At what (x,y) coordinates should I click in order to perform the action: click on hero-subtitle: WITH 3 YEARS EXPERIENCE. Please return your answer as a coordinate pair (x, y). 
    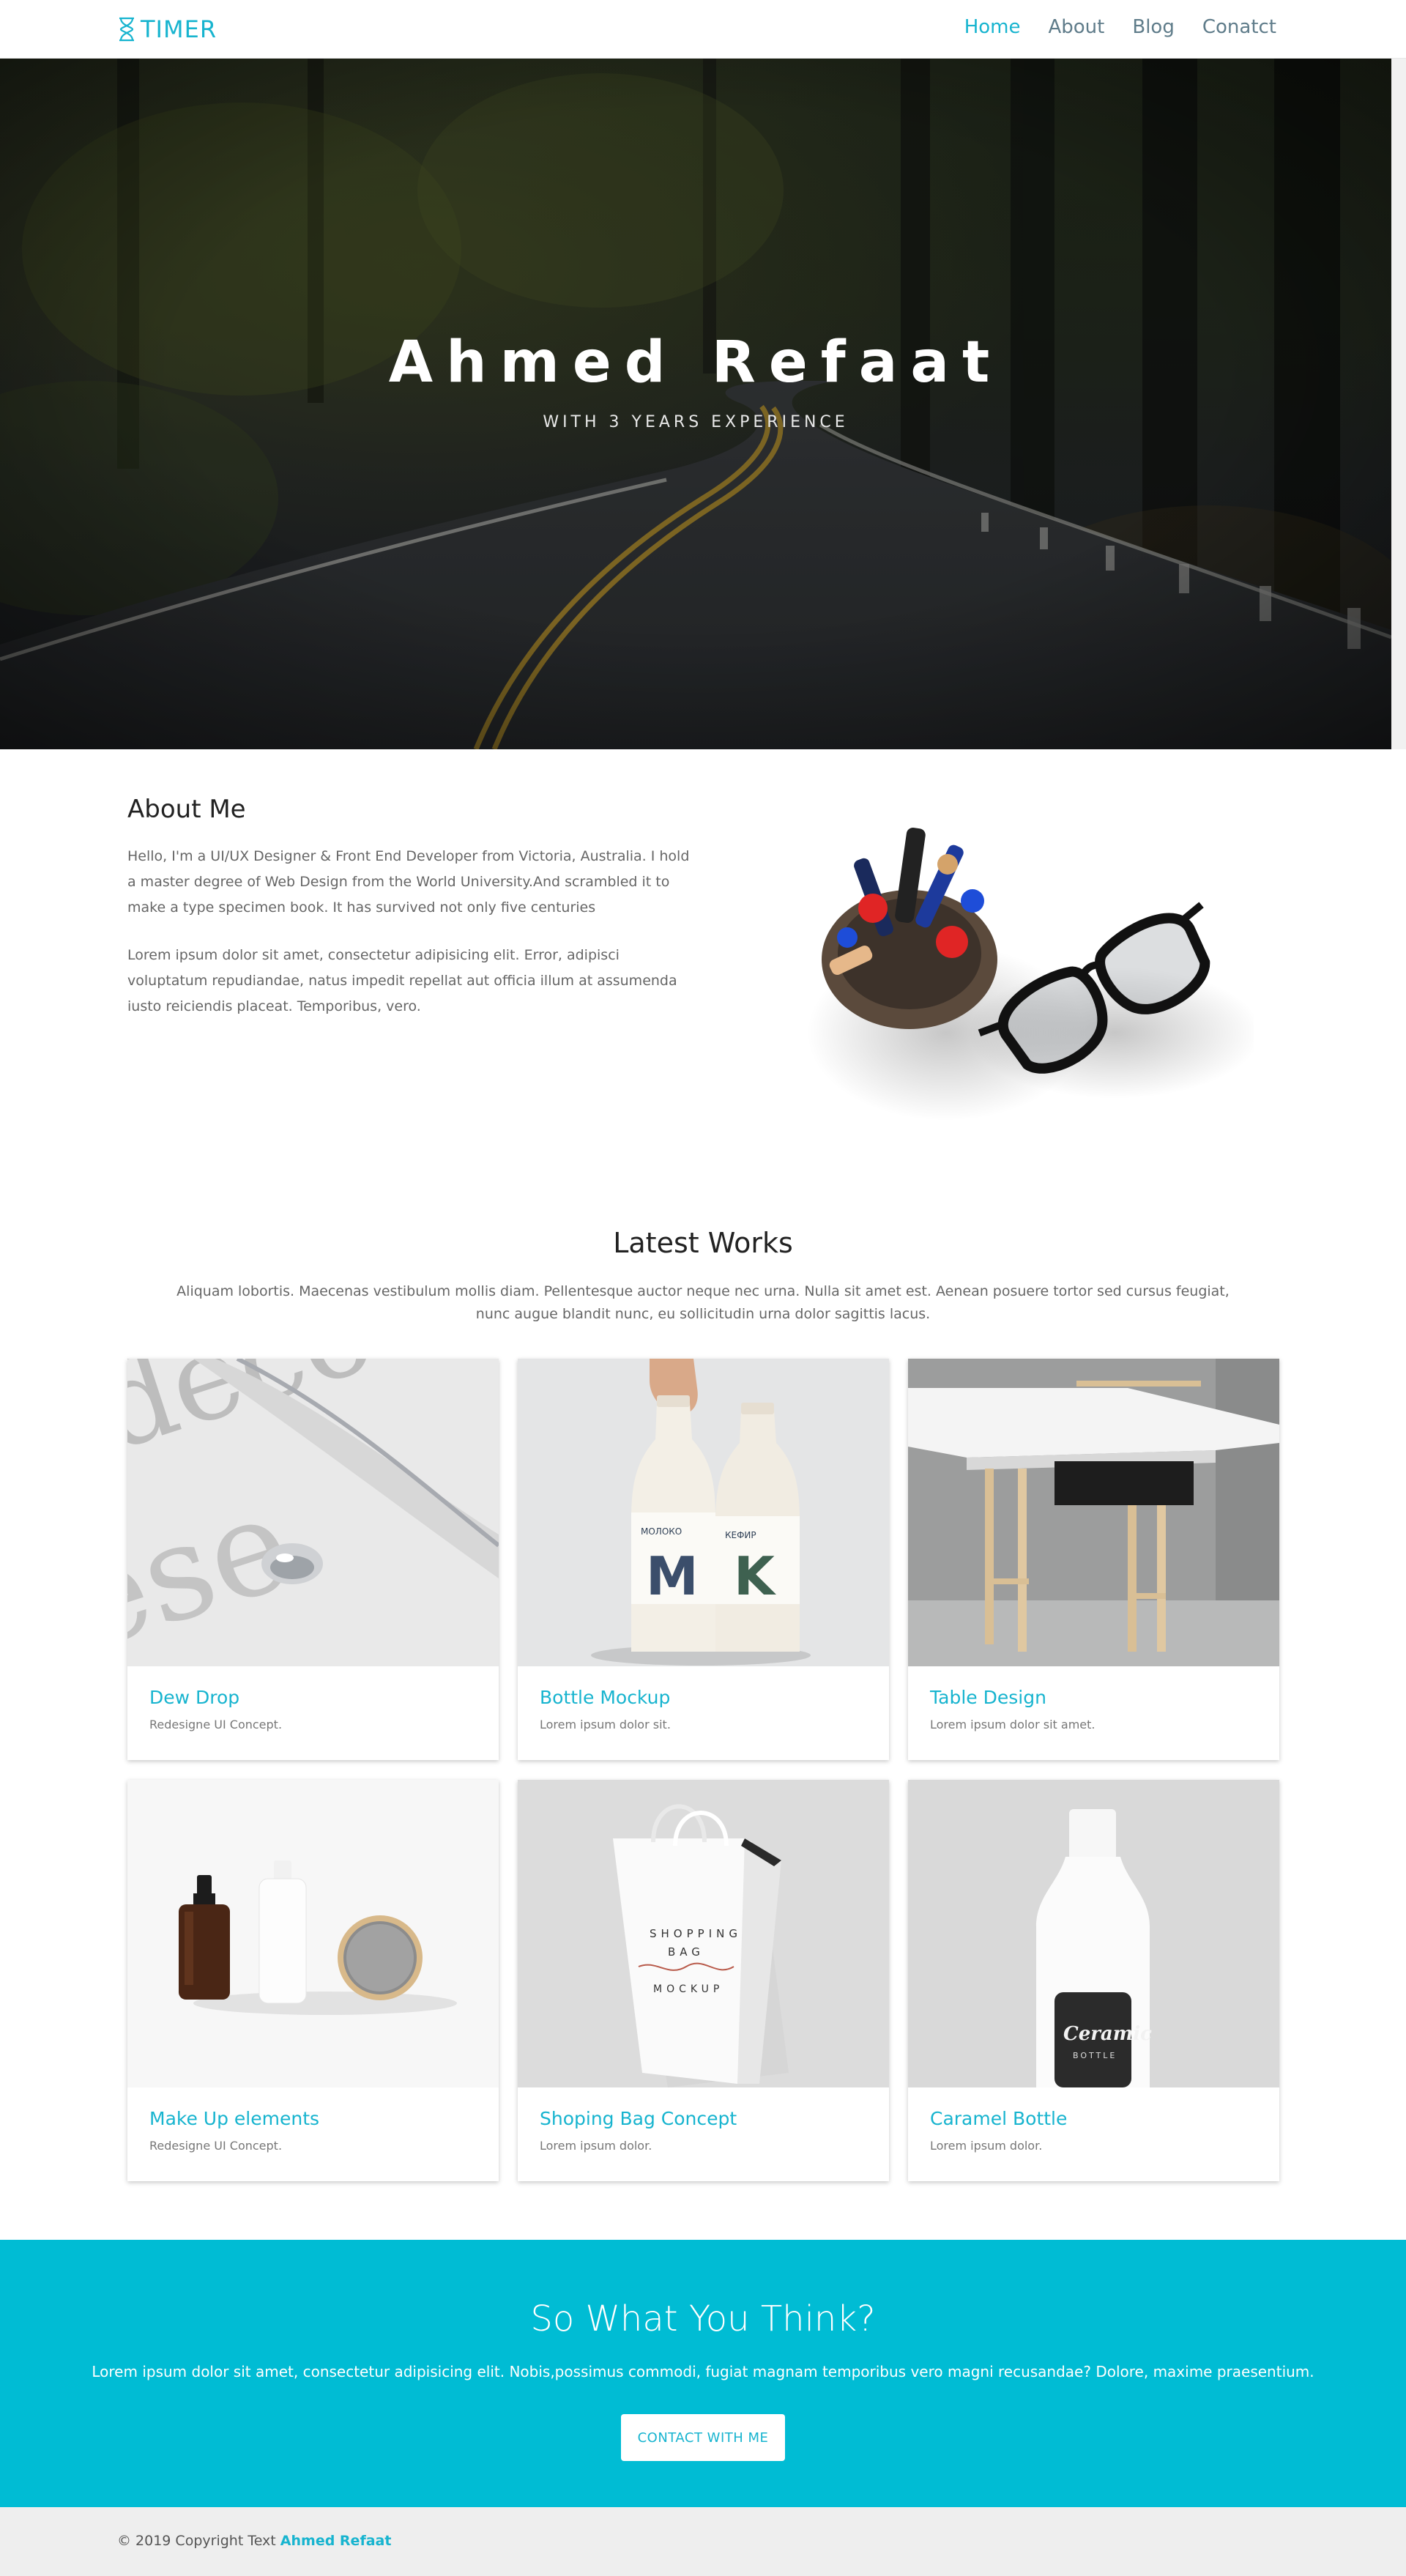
    Looking at the image, I should click on (696, 422).